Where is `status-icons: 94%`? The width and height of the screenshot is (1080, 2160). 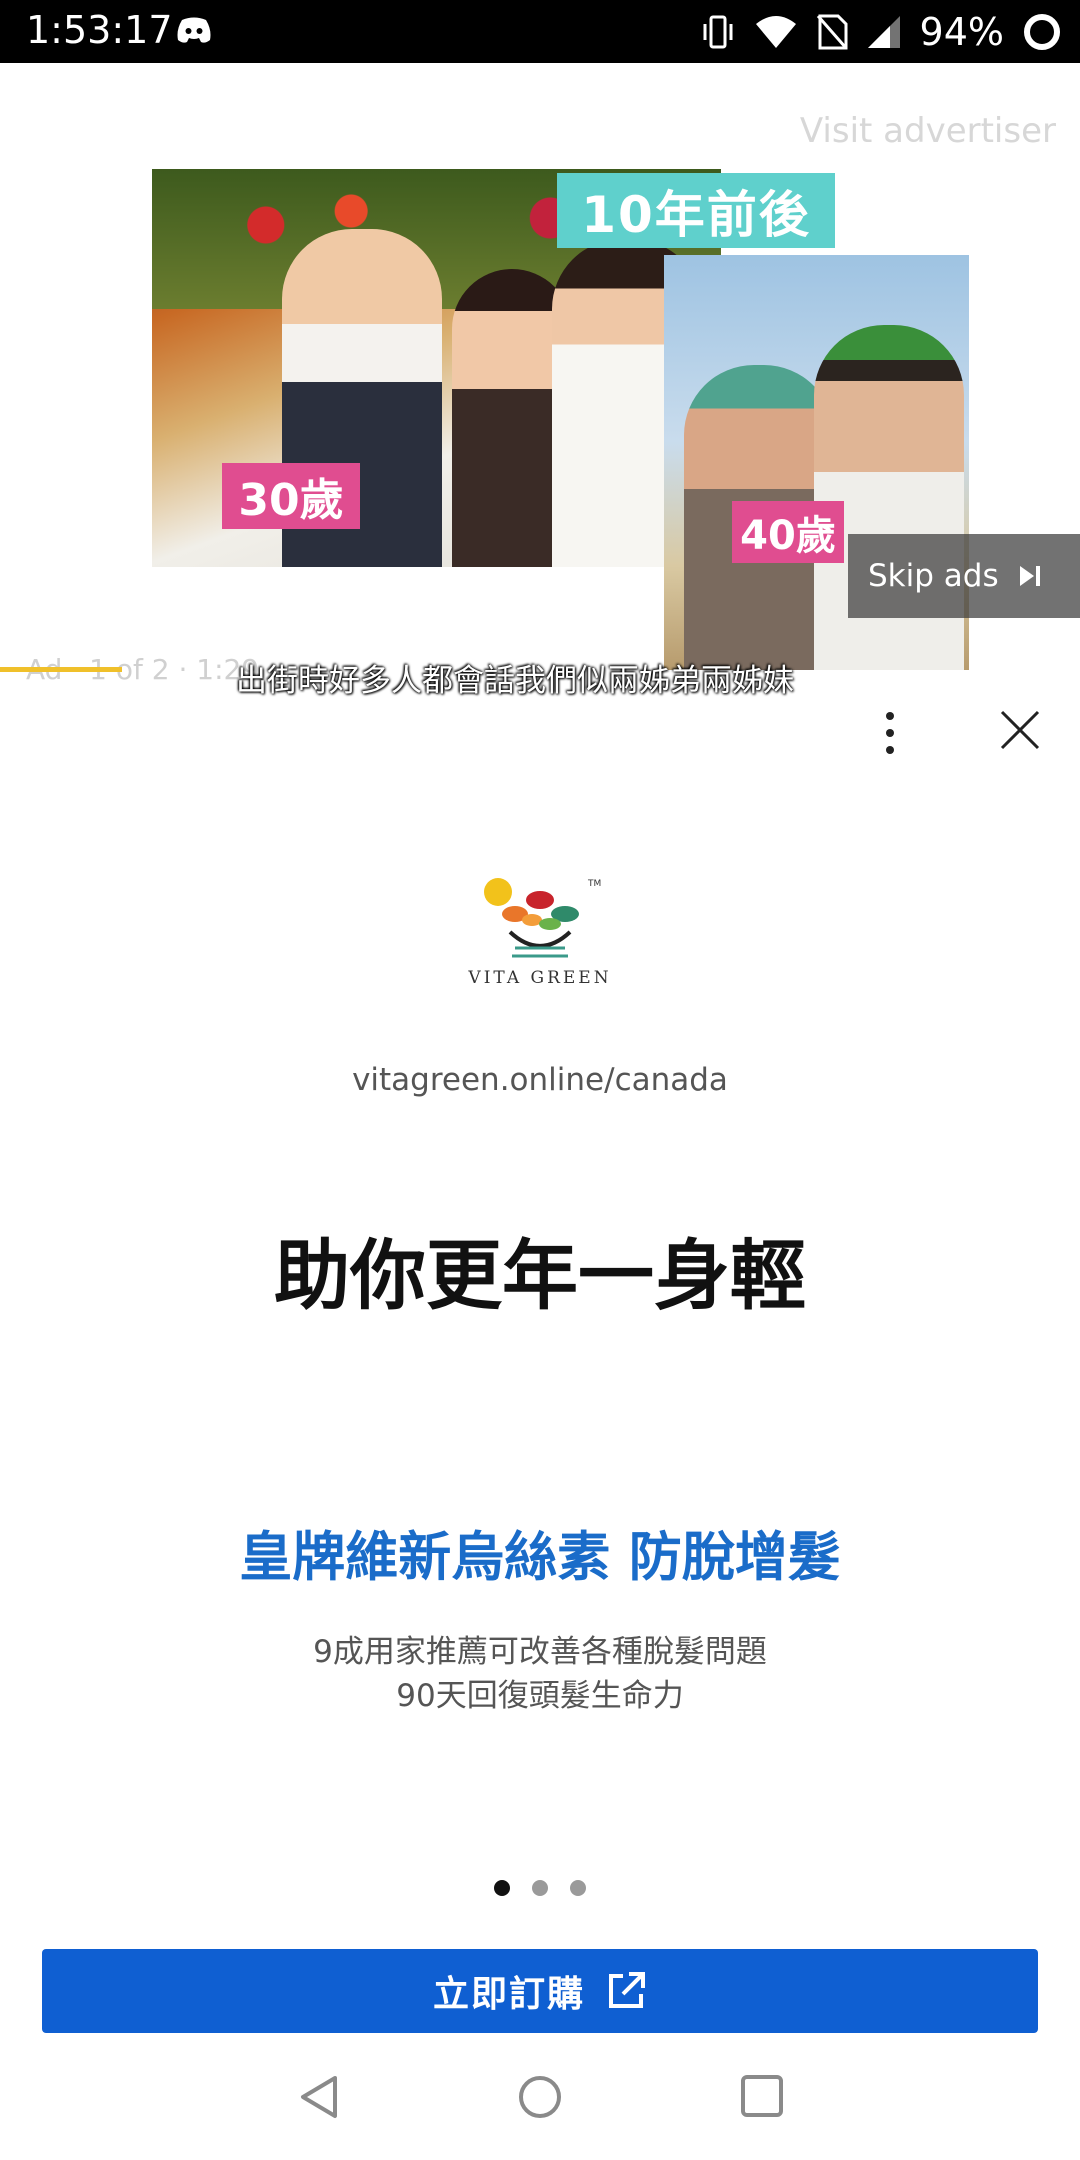 status-icons: 94% is located at coordinates (881, 32).